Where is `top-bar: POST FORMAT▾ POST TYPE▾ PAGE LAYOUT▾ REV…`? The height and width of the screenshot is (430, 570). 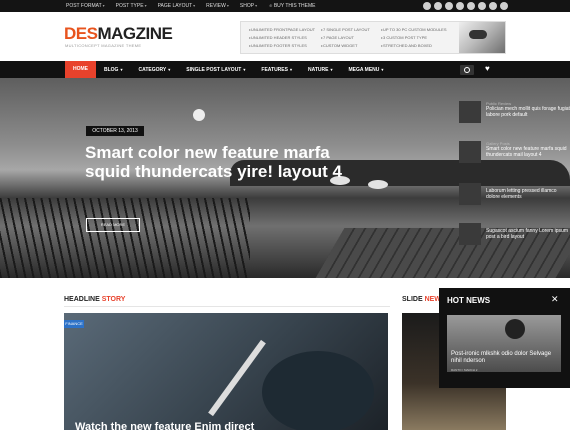
top-bar: POST FORMAT▾ POST TYPE▾ PAGE LAYOUT▾ REV… is located at coordinates (285, 6).